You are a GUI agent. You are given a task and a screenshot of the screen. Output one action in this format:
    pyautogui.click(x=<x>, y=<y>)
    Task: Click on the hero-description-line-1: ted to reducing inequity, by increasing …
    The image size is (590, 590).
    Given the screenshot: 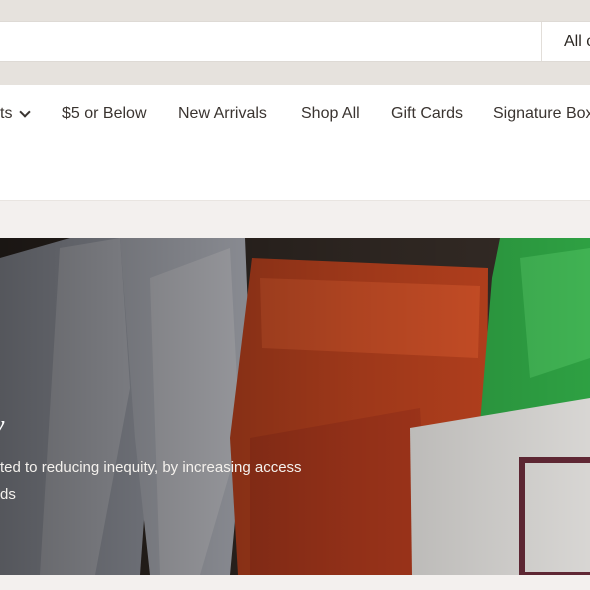 What is the action you would take?
    pyautogui.click(x=151, y=467)
    